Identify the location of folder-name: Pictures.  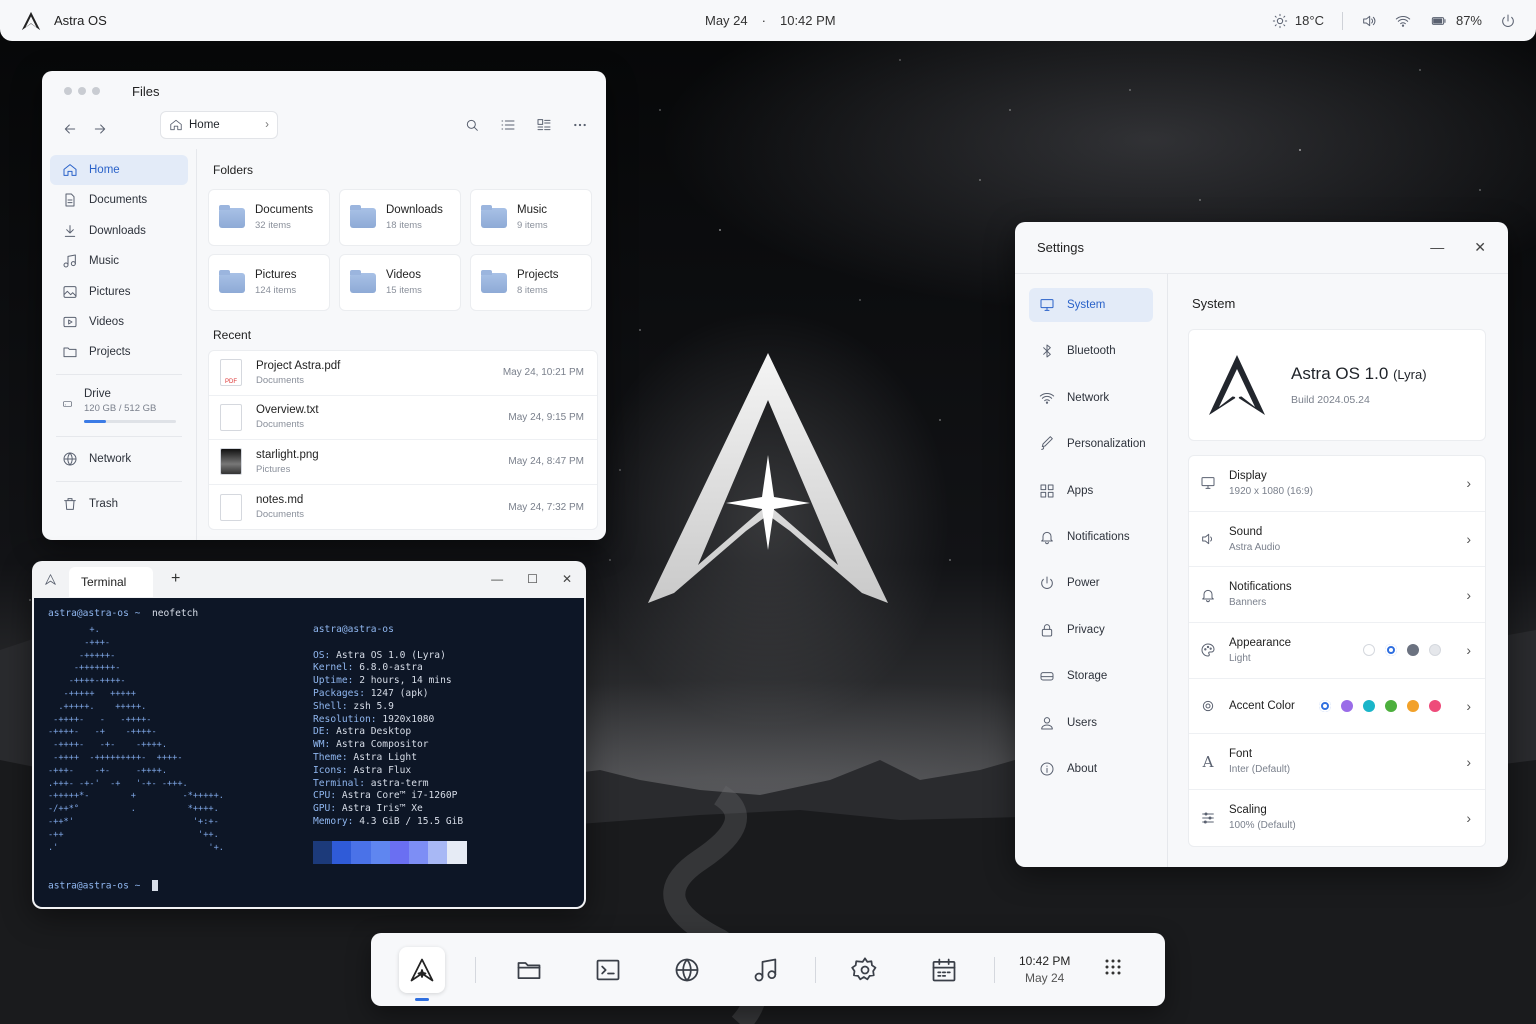
(276, 275).